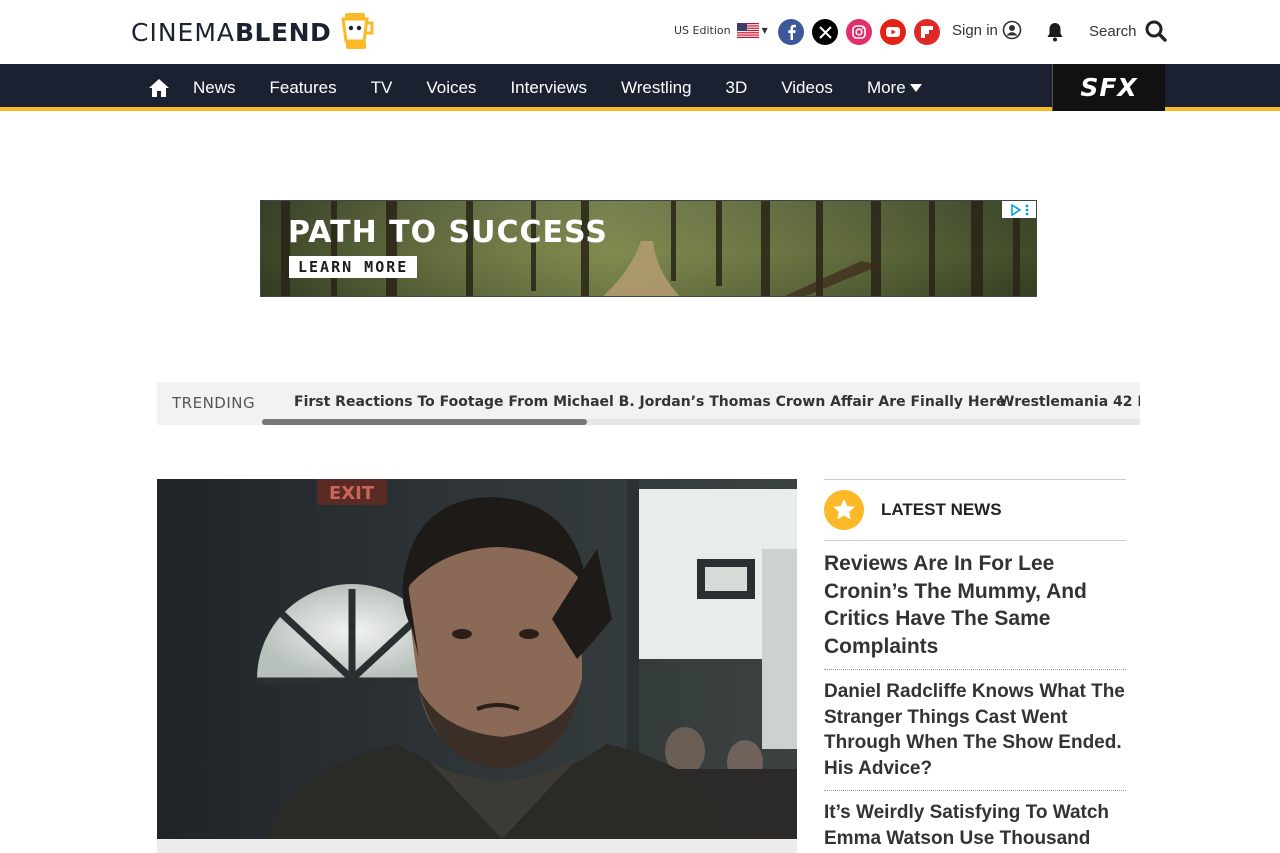 The width and height of the screenshot is (1280, 853). What do you see at coordinates (825, 32) in the screenshot?
I see `x-twitter-icon` at bounding box center [825, 32].